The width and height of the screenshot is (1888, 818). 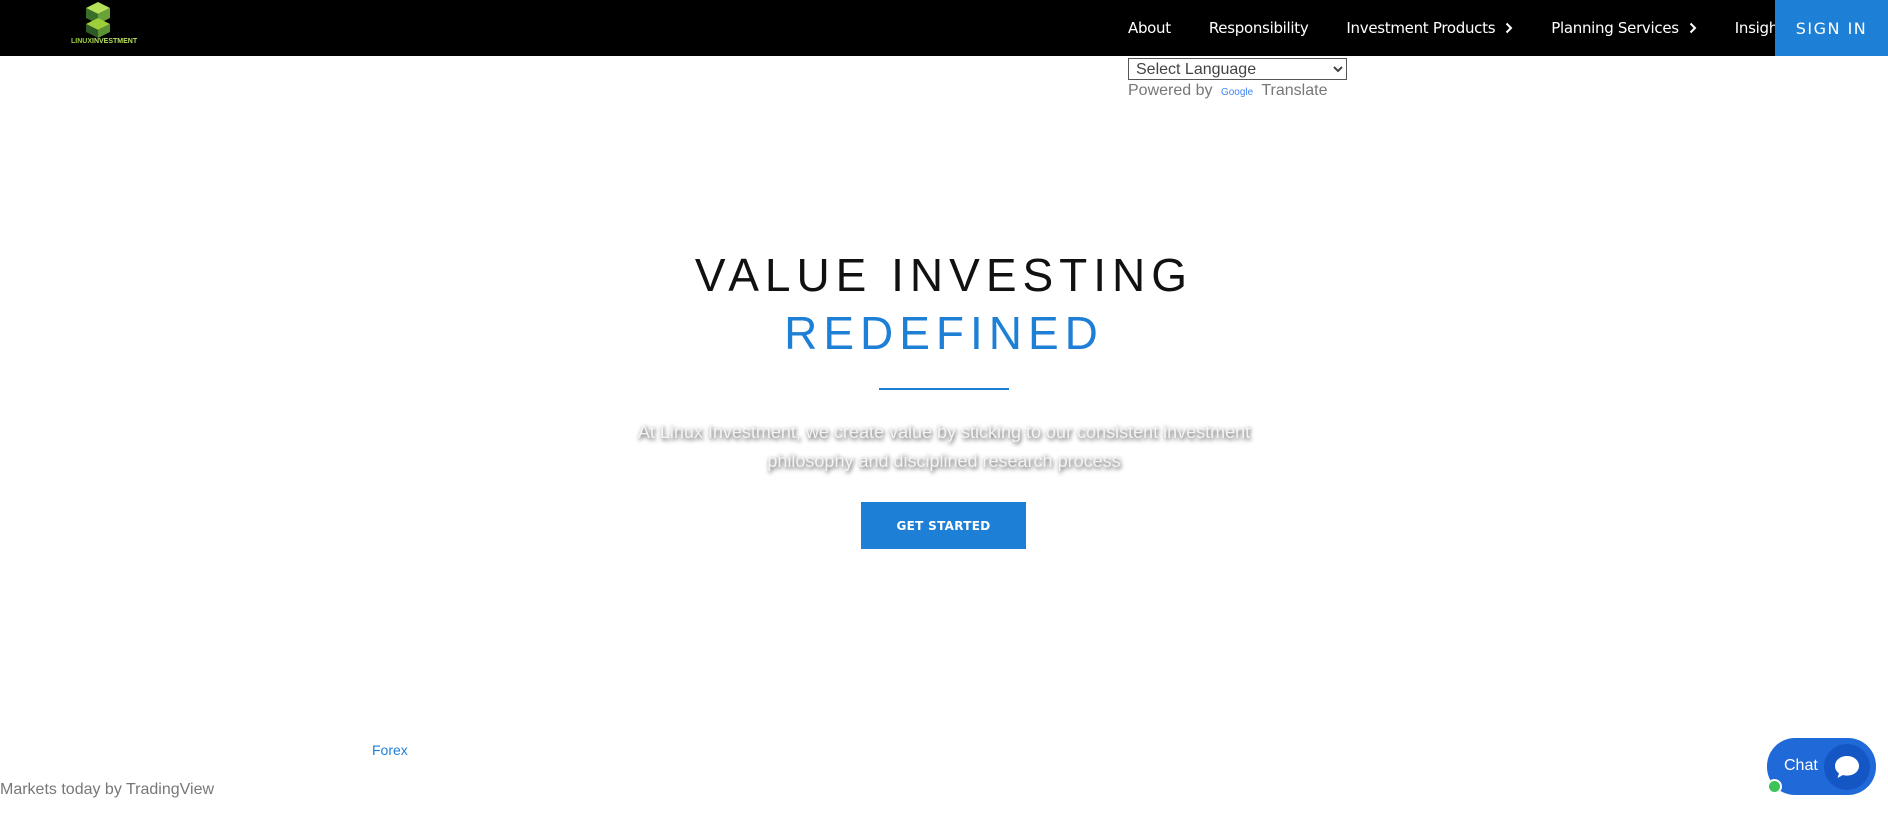 I want to click on get-started-button: GET STARTED, so click(x=943, y=525).